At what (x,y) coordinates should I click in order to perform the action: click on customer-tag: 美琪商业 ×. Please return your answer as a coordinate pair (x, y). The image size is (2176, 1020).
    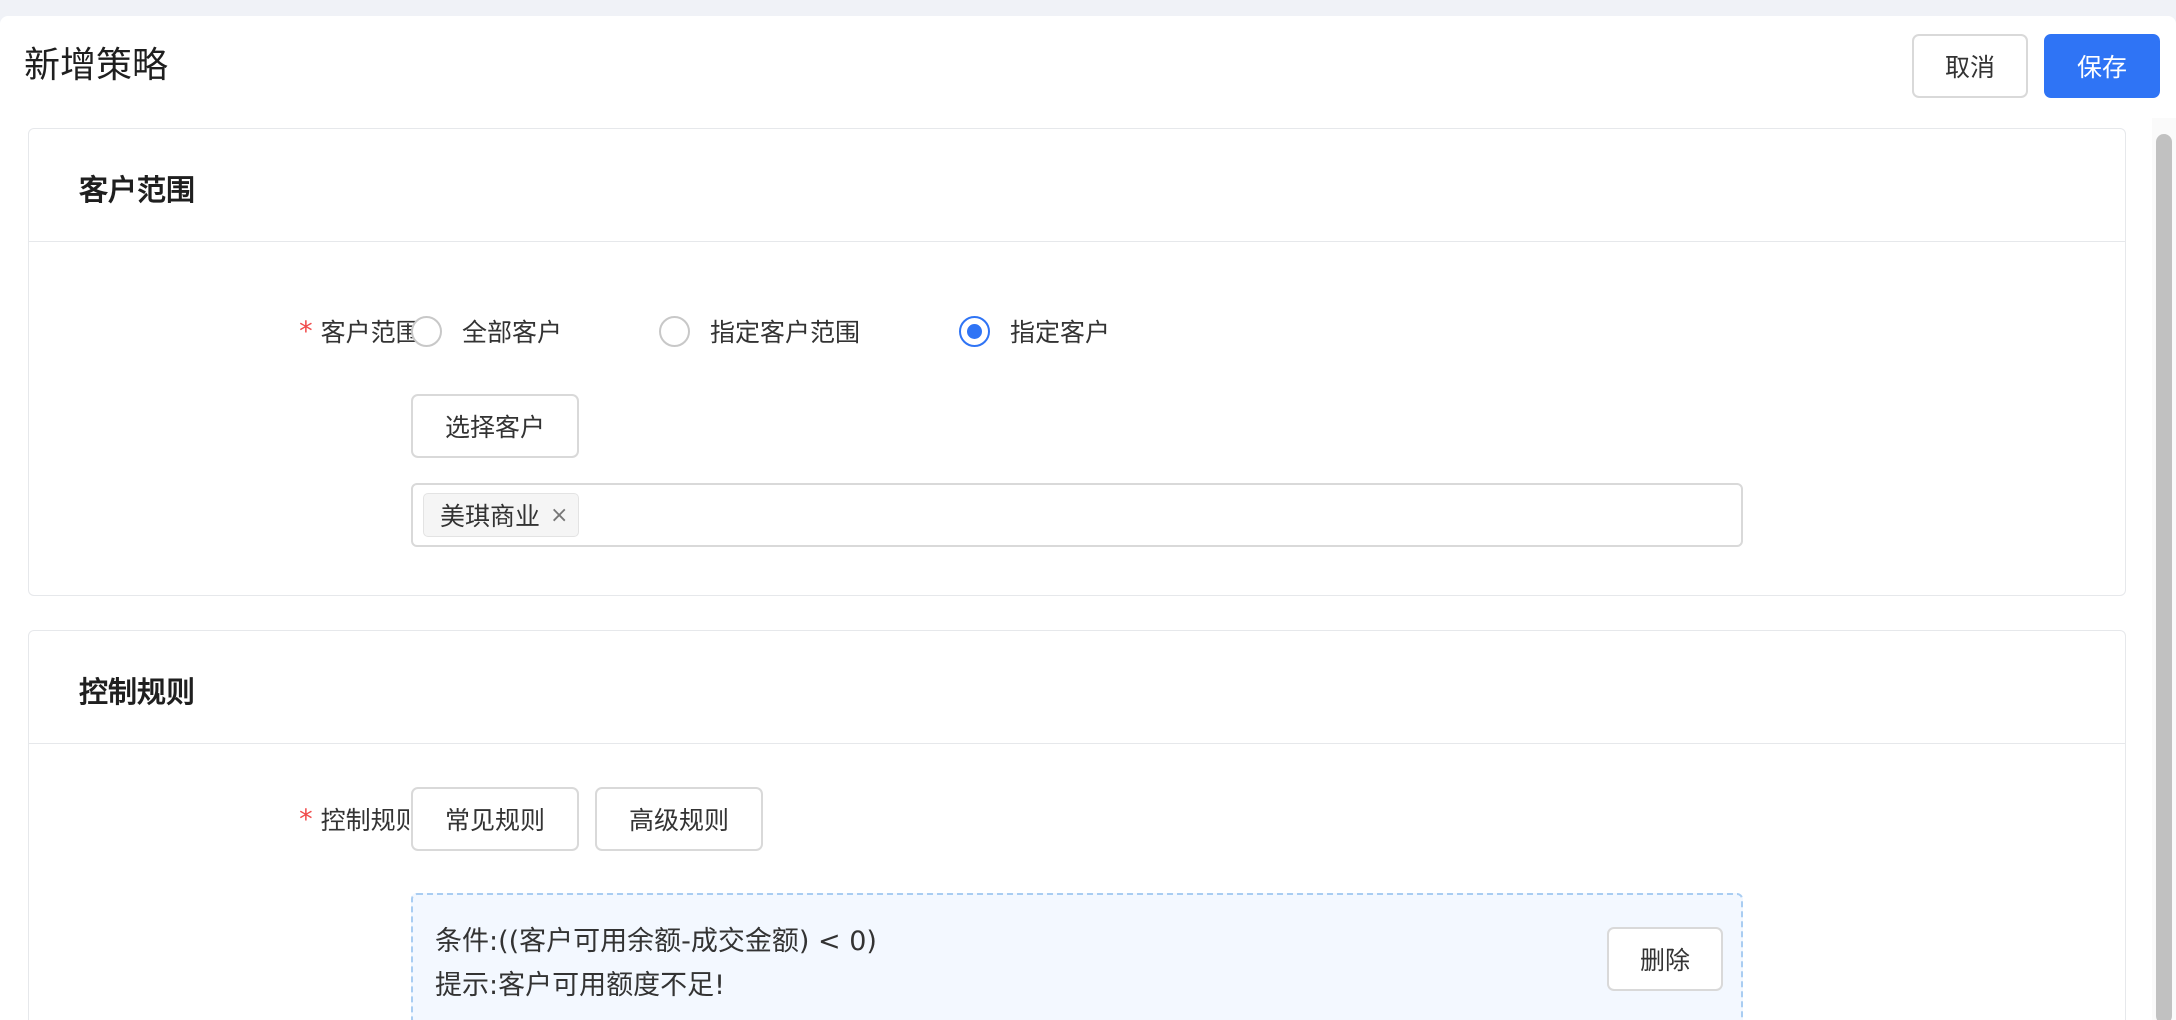
    Looking at the image, I should click on (501, 515).